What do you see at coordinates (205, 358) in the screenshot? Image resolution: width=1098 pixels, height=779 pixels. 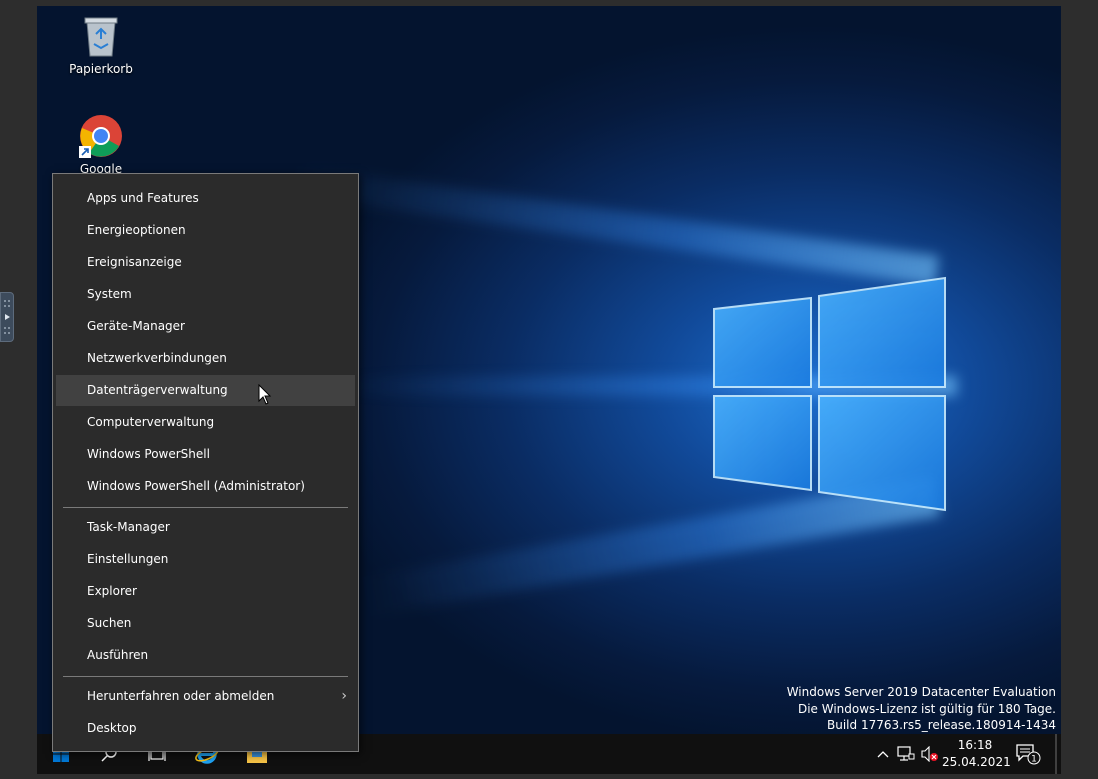 I see `menu-item-network-connections: Netzwerkverbindungen` at bounding box center [205, 358].